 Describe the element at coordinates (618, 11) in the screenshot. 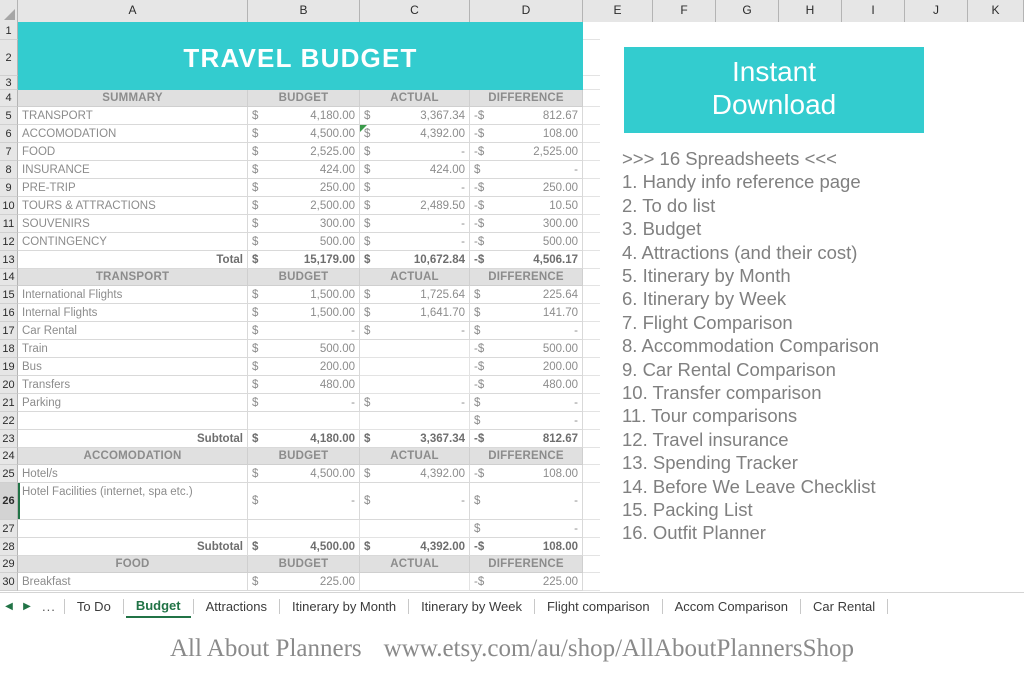

I see `column-header-e: E` at that location.